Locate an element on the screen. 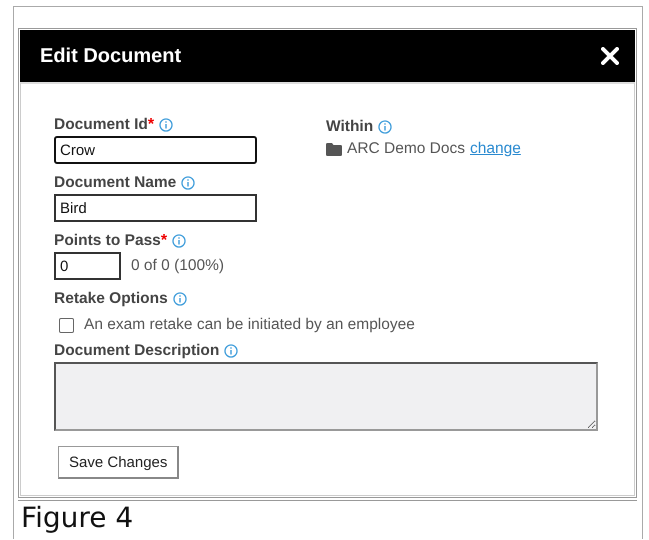  field-label: Points to Pass is located at coordinates (107, 241).